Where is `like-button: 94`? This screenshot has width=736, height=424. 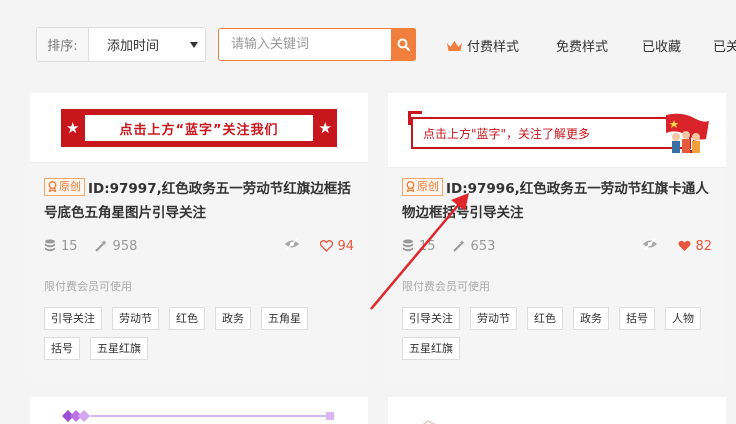
like-button: 94 is located at coordinates (337, 246).